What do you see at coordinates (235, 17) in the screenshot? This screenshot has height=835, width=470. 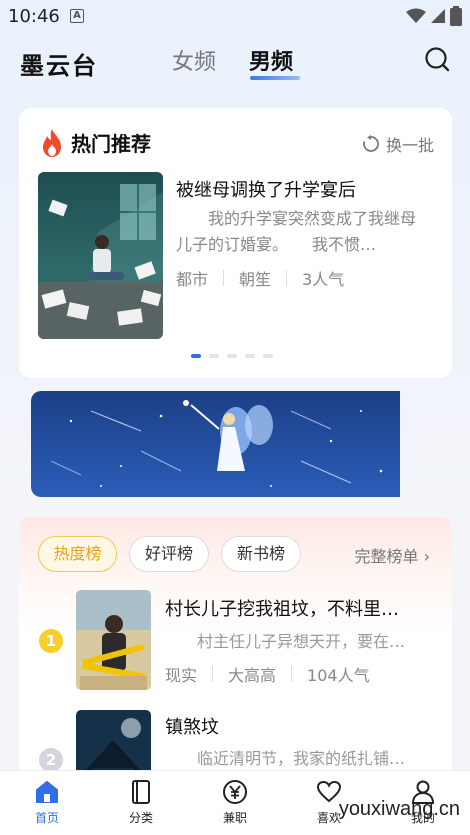 I see `status-bar: 10:46 A` at bounding box center [235, 17].